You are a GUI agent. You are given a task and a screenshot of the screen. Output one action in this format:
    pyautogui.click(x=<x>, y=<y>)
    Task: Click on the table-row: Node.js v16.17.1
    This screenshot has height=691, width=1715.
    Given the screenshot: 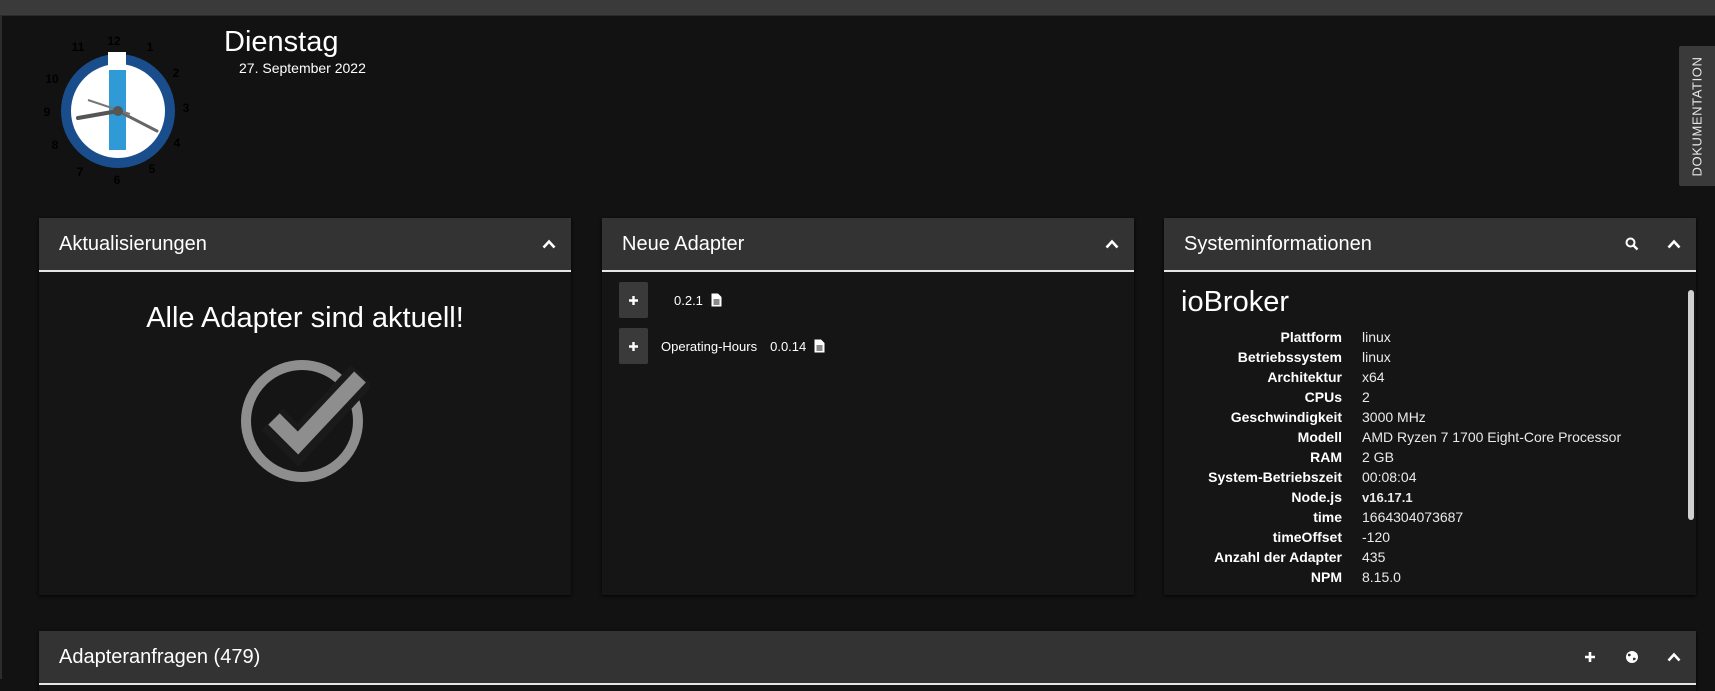 What is the action you would take?
    pyautogui.click(x=1430, y=497)
    